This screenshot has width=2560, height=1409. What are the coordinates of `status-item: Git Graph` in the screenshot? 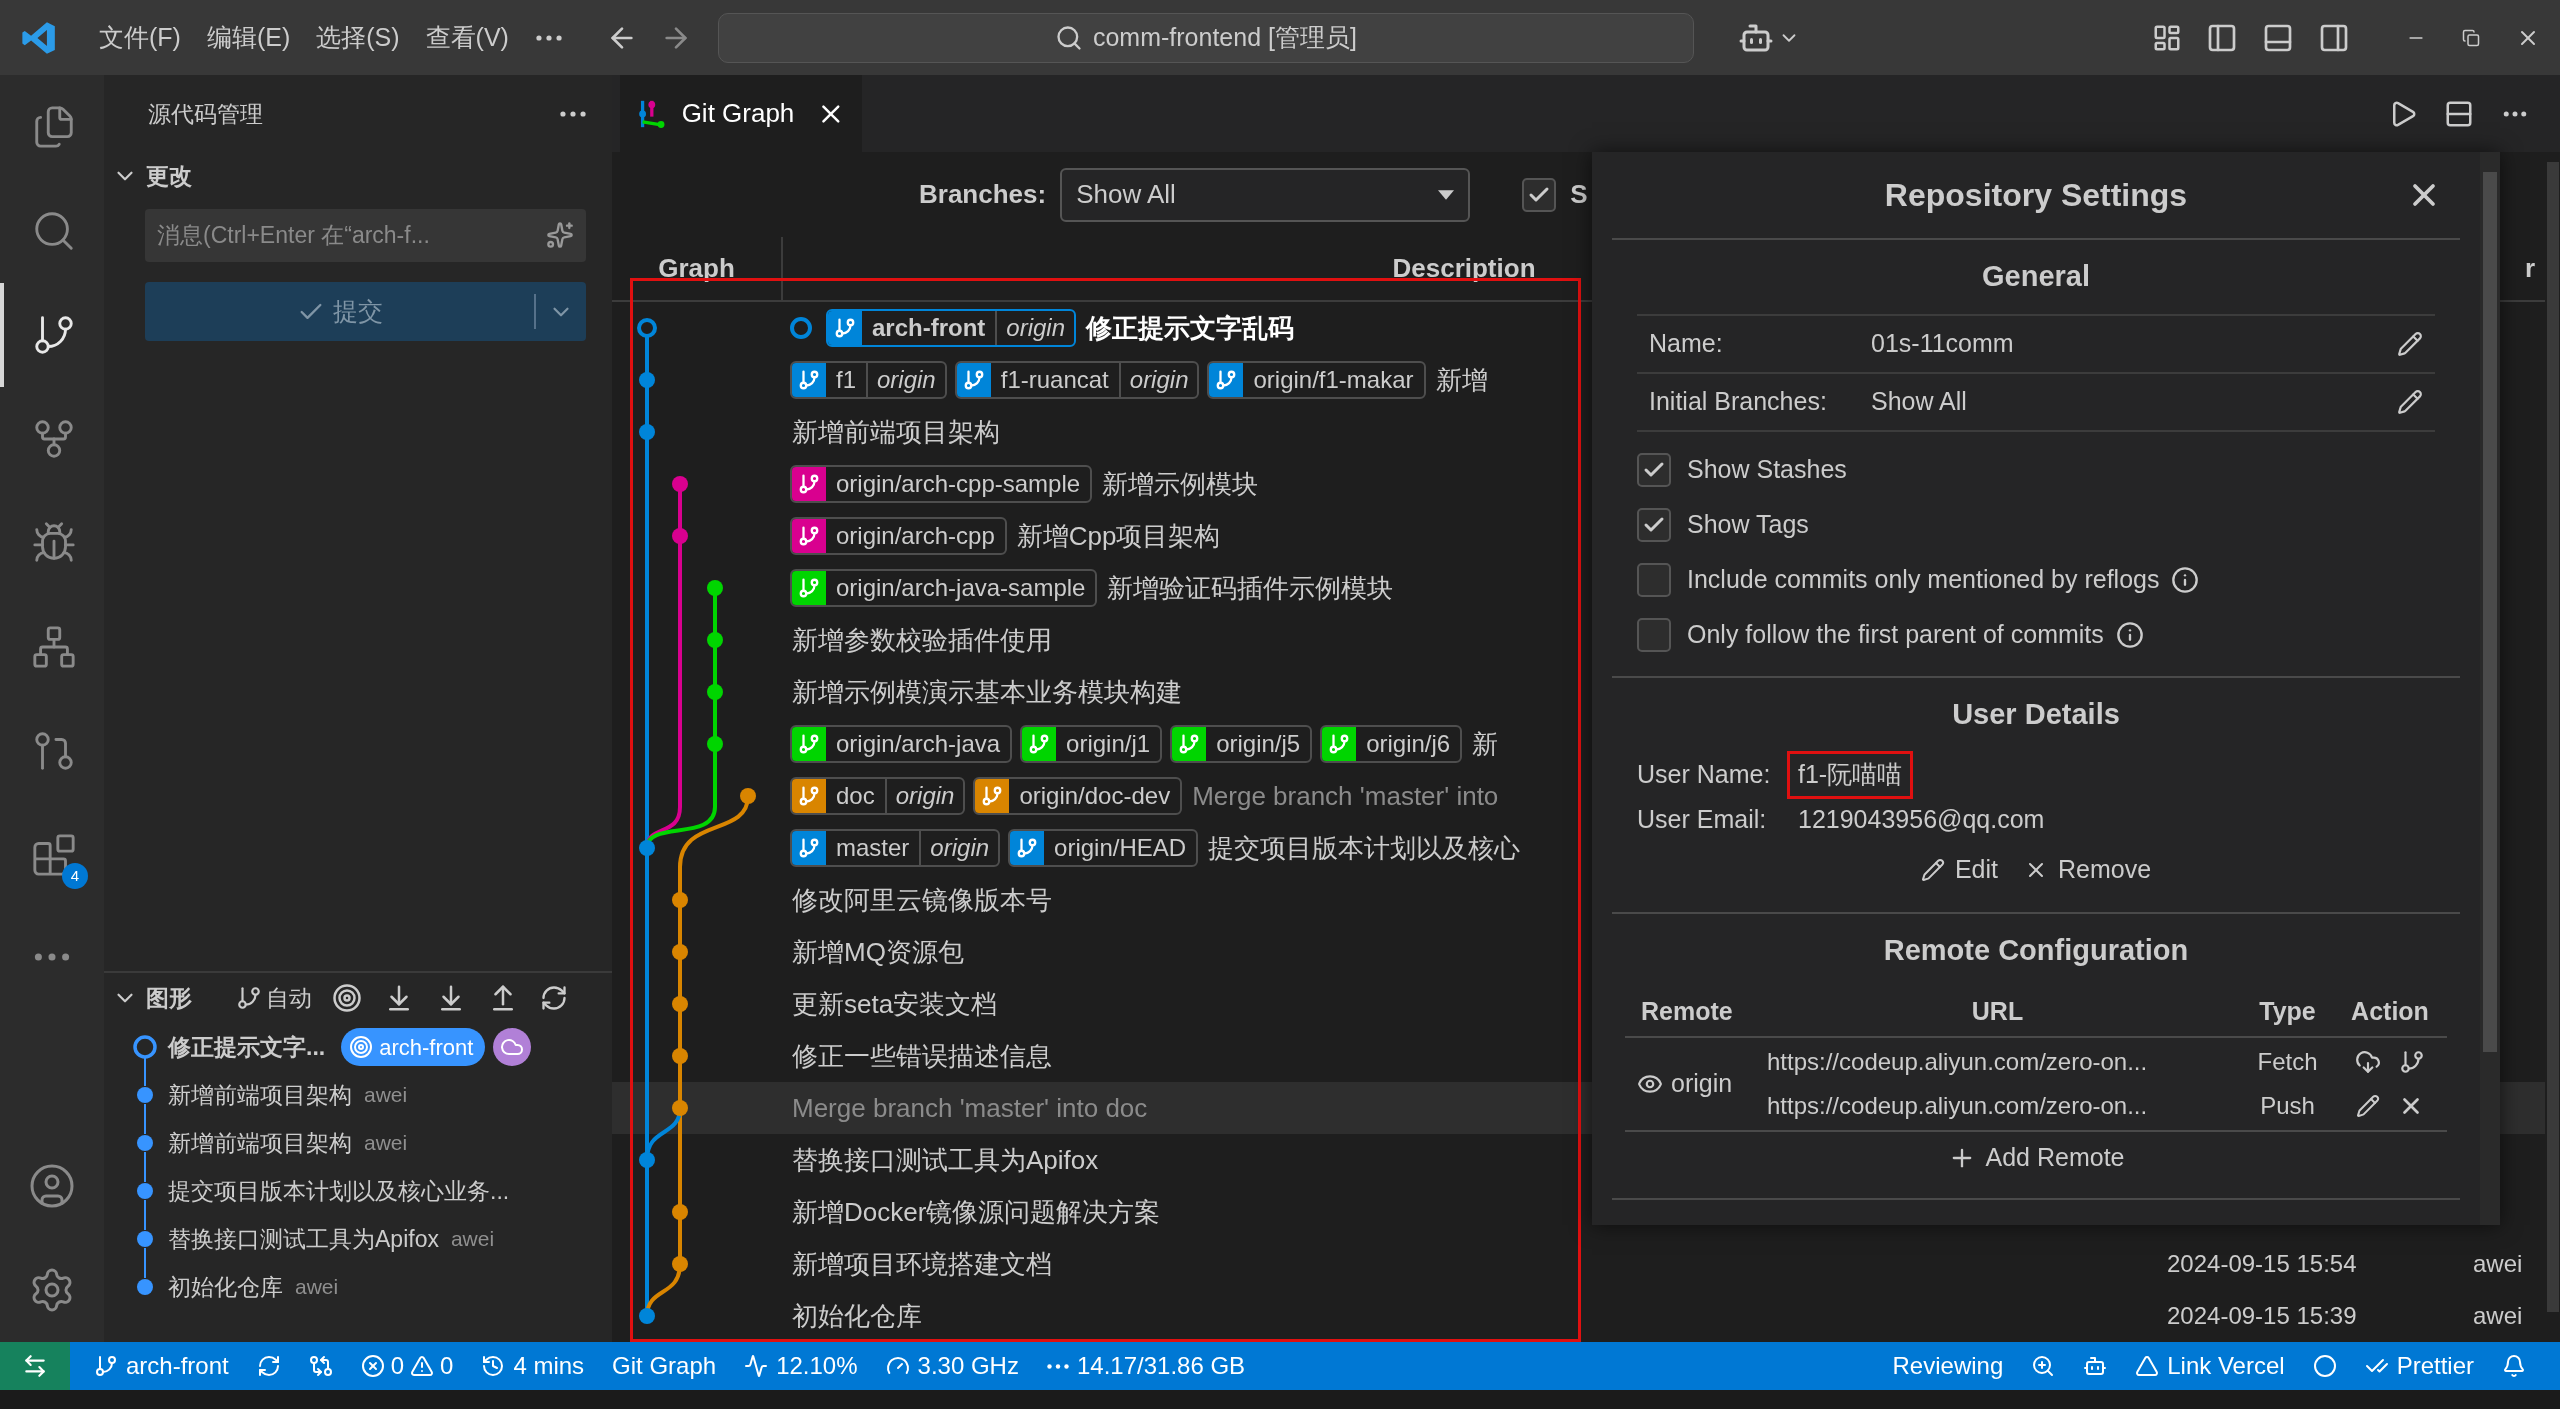 It's located at (664, 1366).